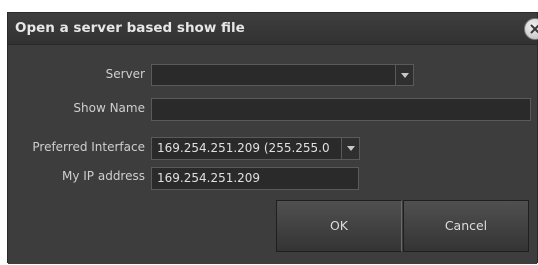 This screenshot has height=265, width=538. Describe the element at coordinates (273, 29) in the screenshot. I see `dialog-titlebar: Open a server based show file` at that location.